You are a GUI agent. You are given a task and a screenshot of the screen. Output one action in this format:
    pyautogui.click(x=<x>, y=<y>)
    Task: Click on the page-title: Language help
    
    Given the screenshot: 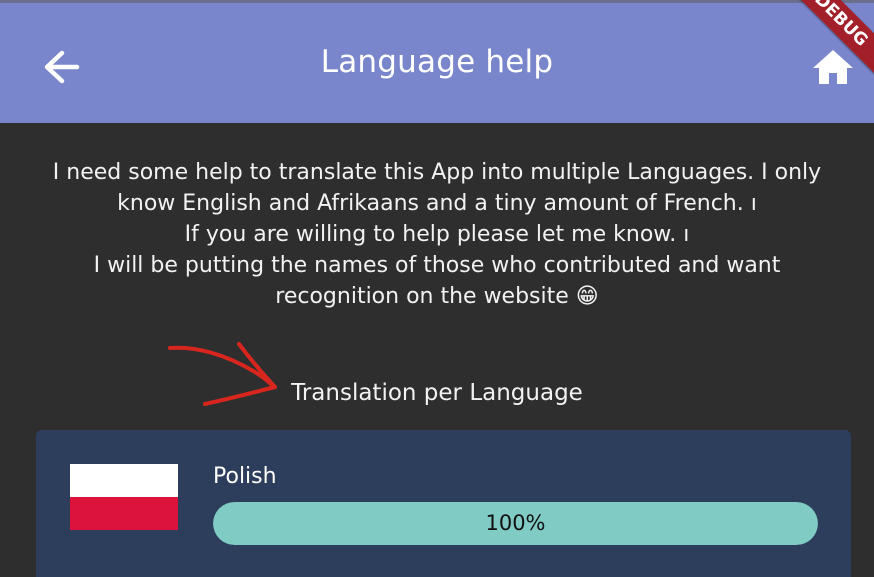 What is the action you would take?
    pyautogui.click(x=437, y=62)
    